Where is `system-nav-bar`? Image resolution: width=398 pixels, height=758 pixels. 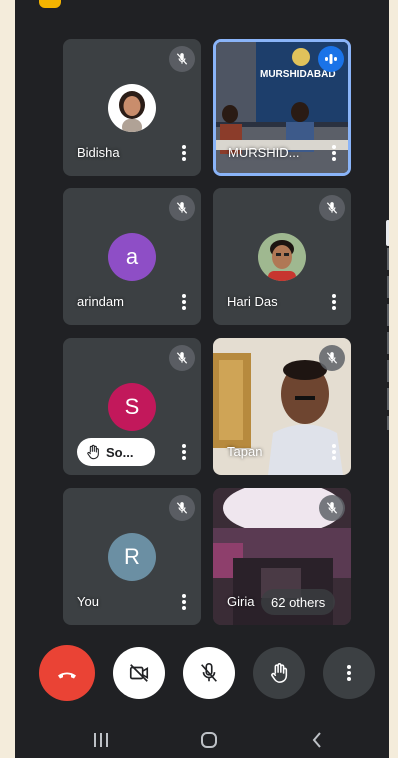
system-nav-bar is located at coordinates (202, 740).